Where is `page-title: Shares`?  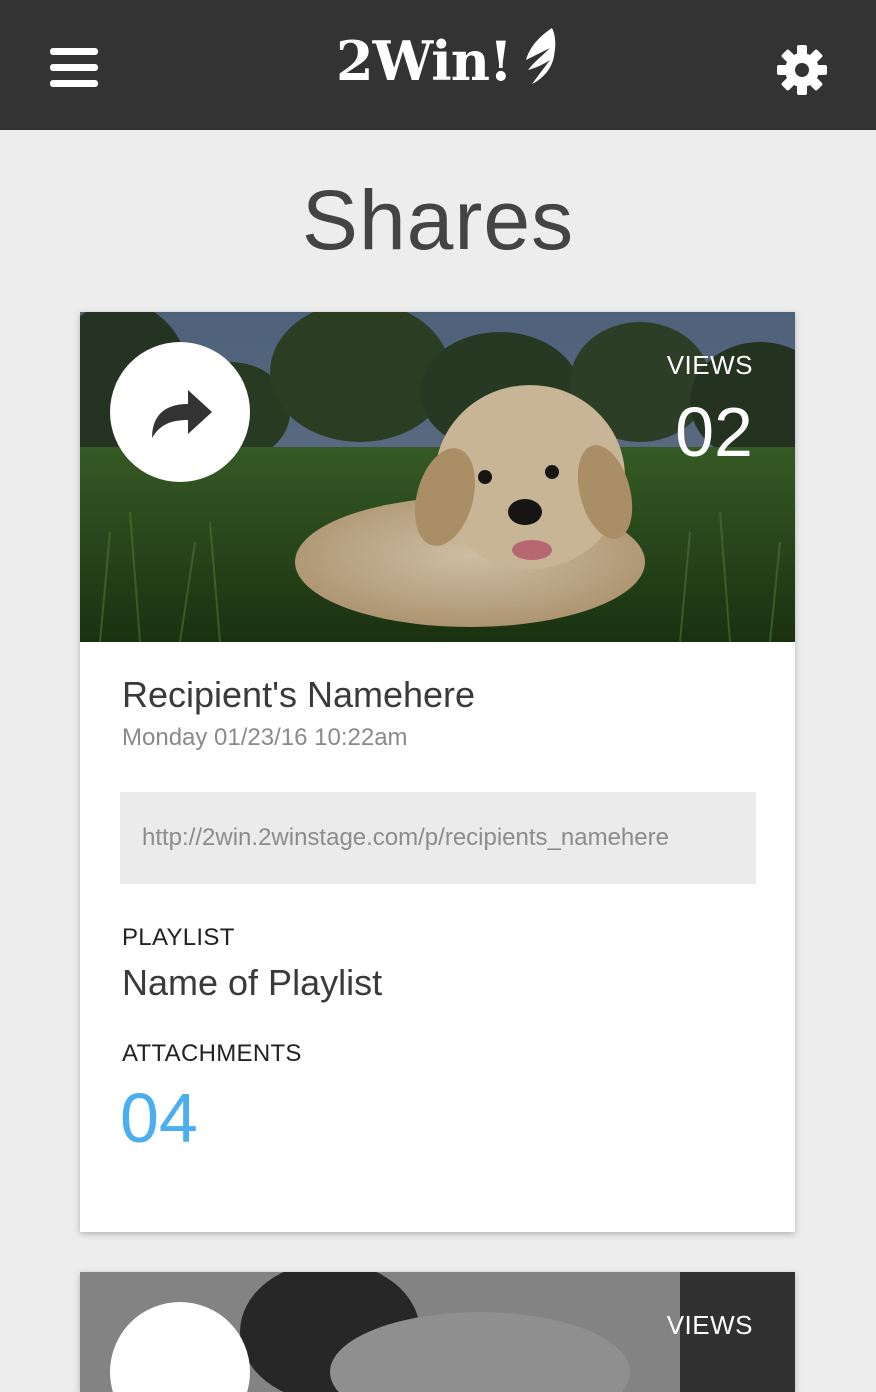 page-title: Shares is located at coordinates (438, 220).